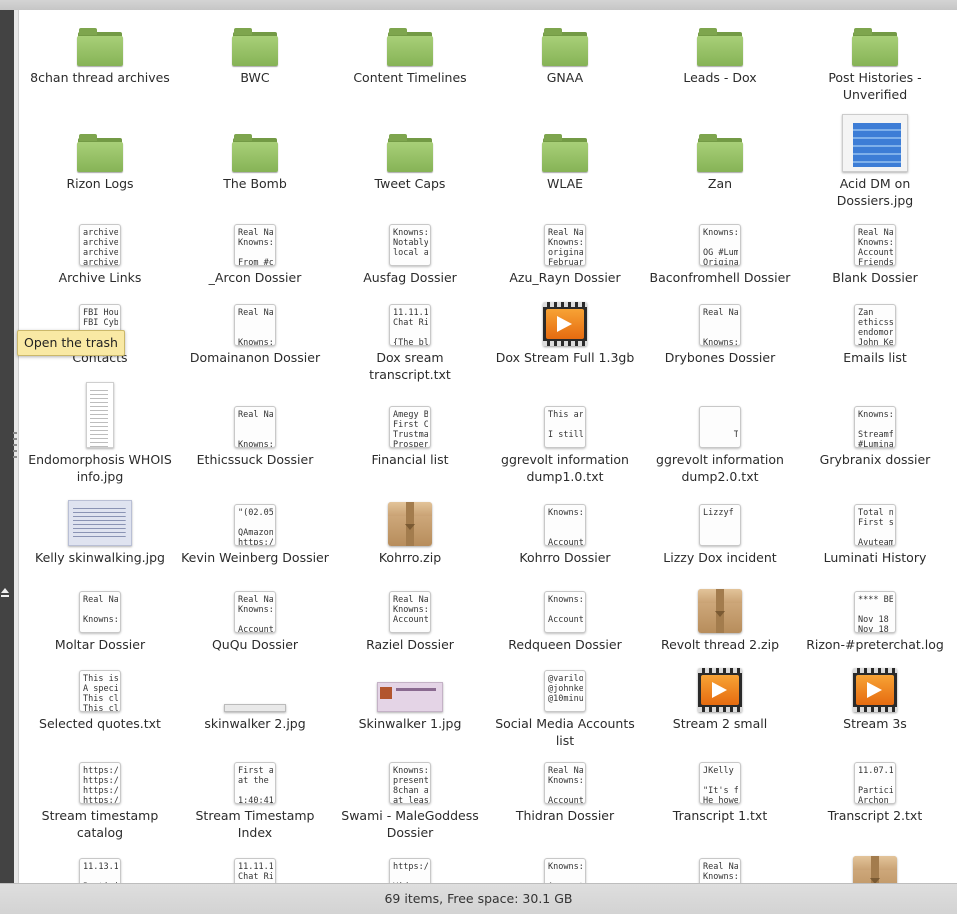 The width and height of the screenshot is (957, 914). I want to click on archive-file-icon, so click(875, 869).